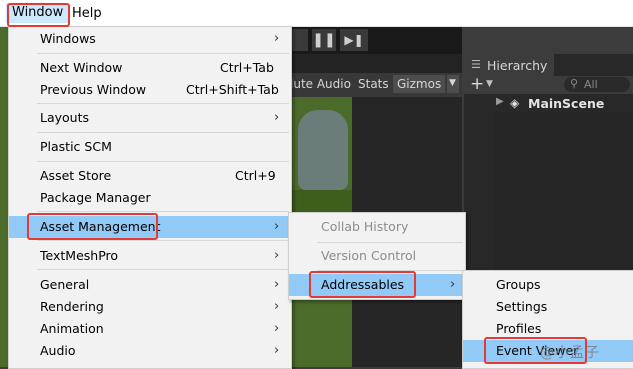 This screenshot has height=369, width=633. Describe the element at coordinates (574, 83) in the screenshot. I see `search-icon: ⚲` at that location.